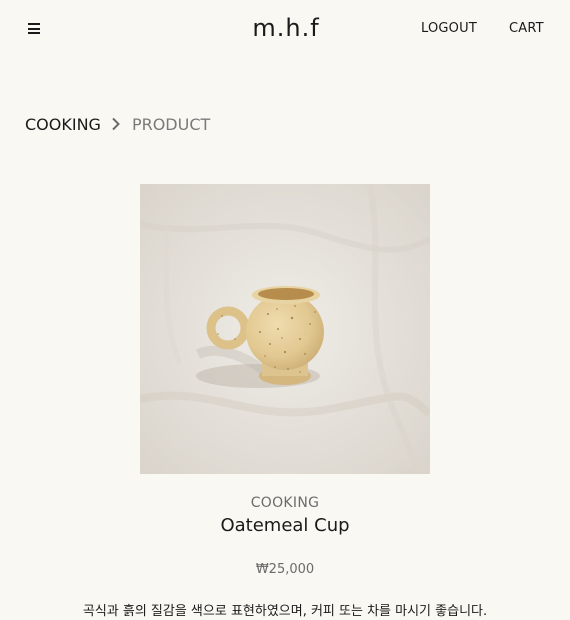 The image size is (570, 620). I want to click on chevron-right-icon, so click(116, 124).